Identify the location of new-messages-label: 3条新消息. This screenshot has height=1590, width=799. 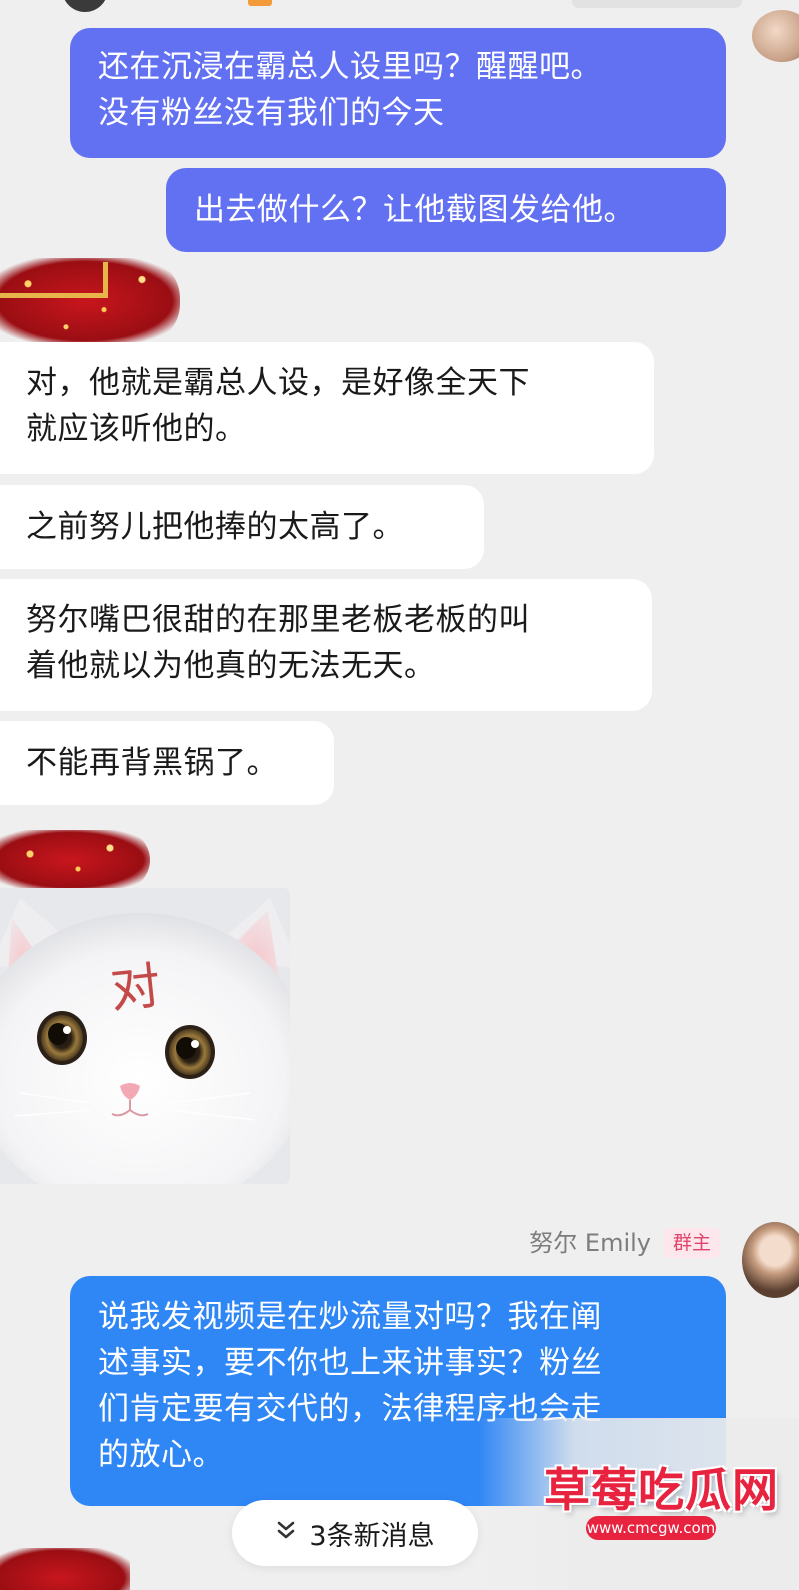
(372, 1536).